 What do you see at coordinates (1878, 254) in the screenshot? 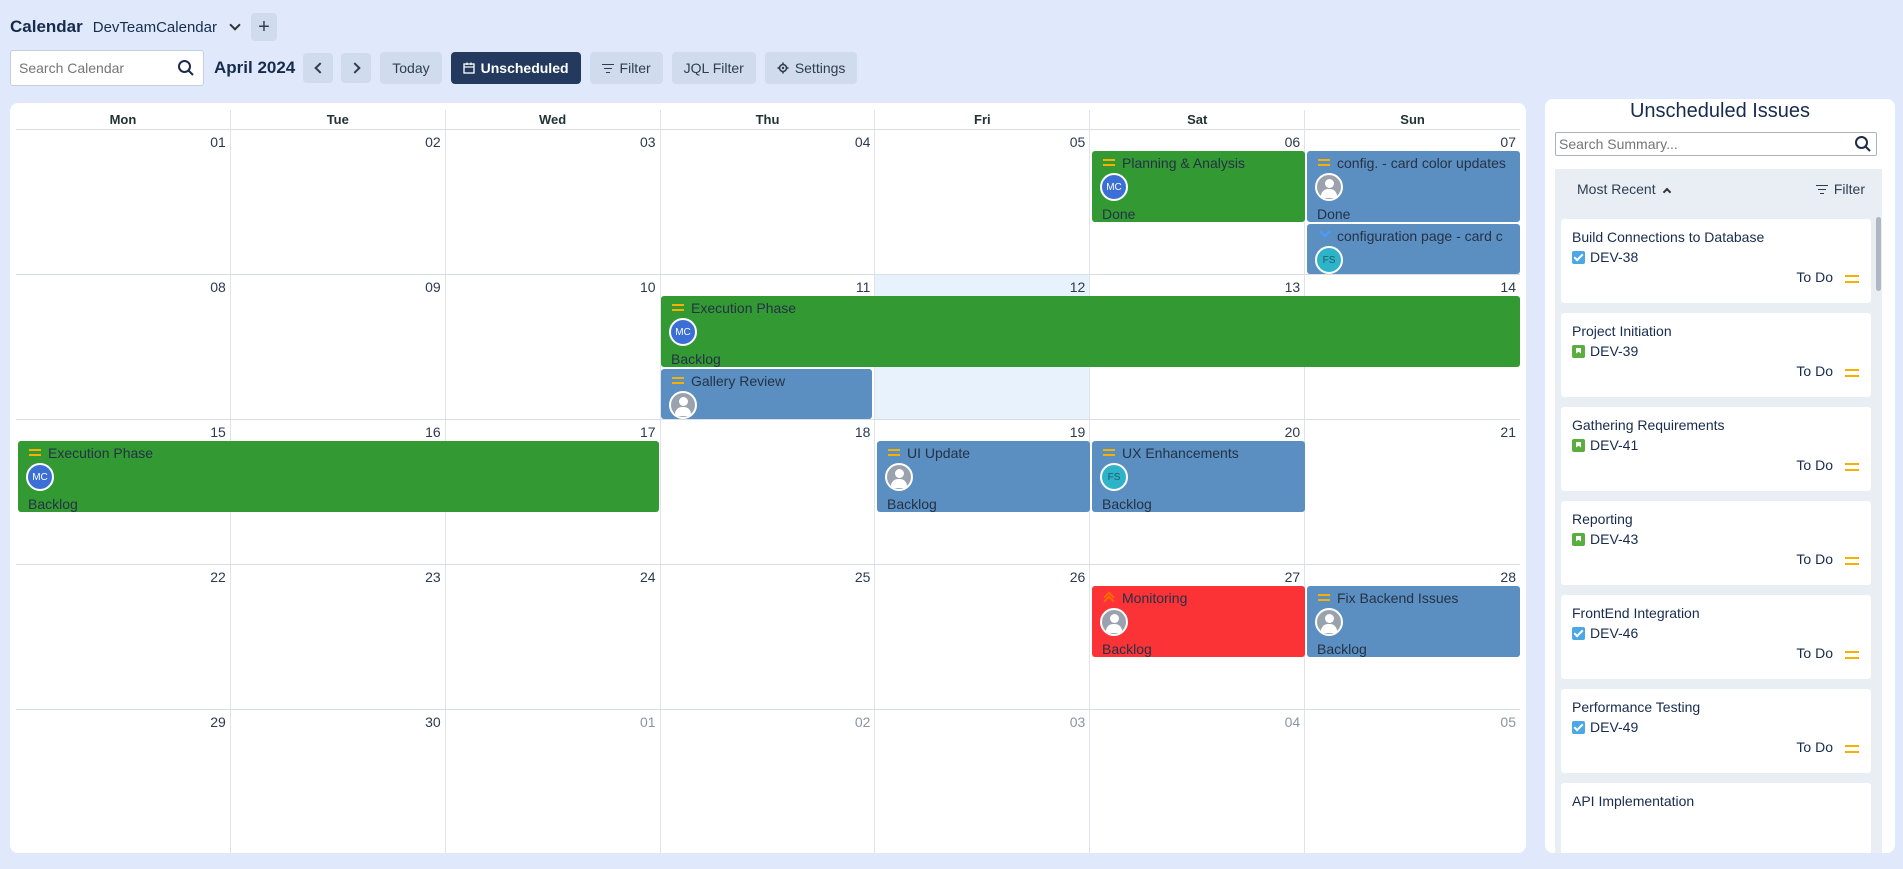
I see `scrollbar` at bounding box center [1878, 254].